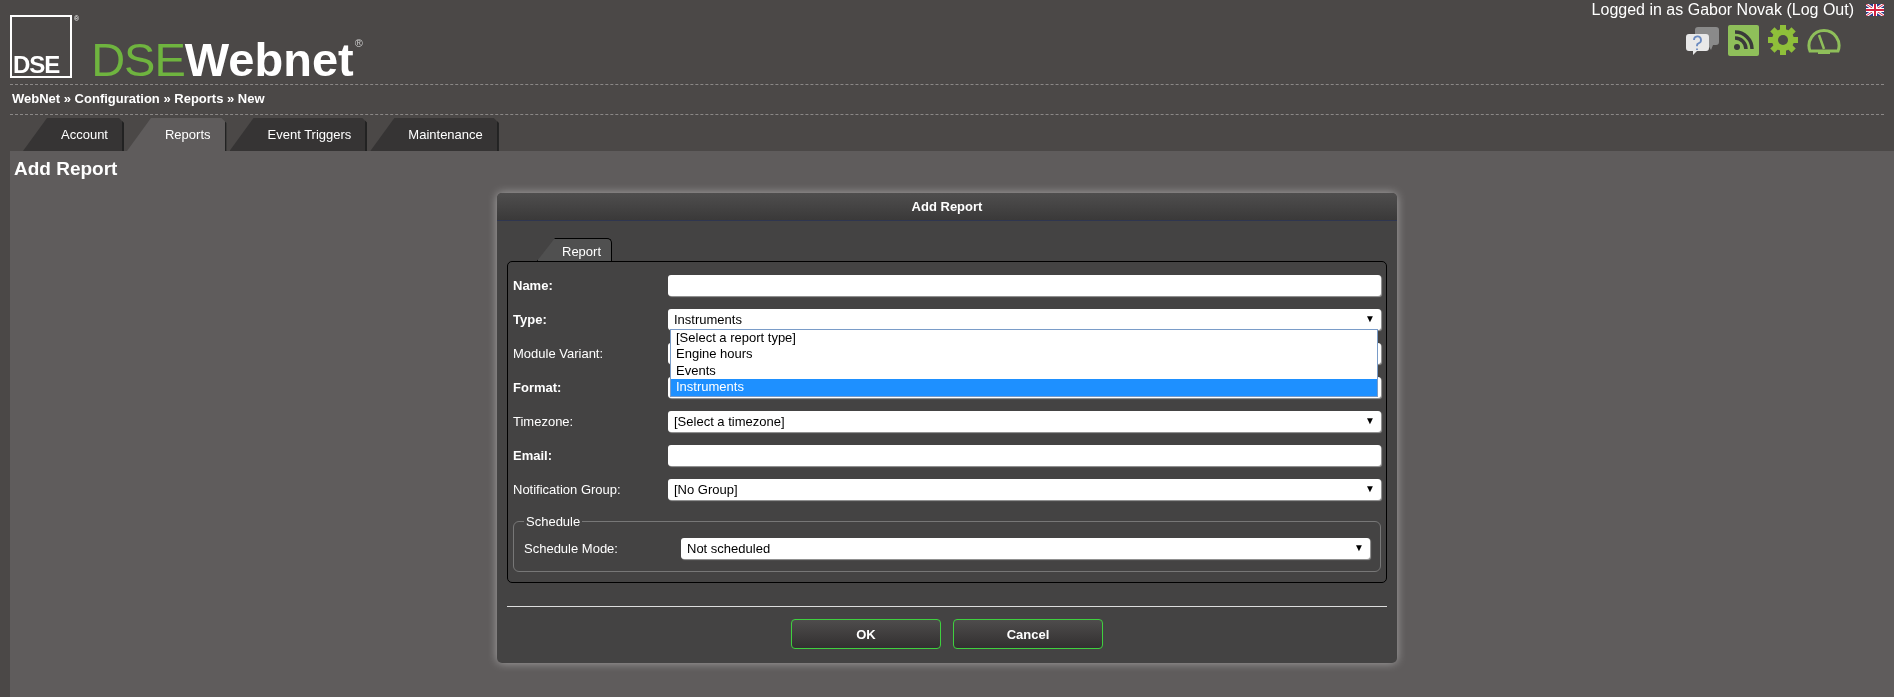 The height and width of the screenshot is (697, 1894). I want to click on field-label: Format:, so click(538, 387).